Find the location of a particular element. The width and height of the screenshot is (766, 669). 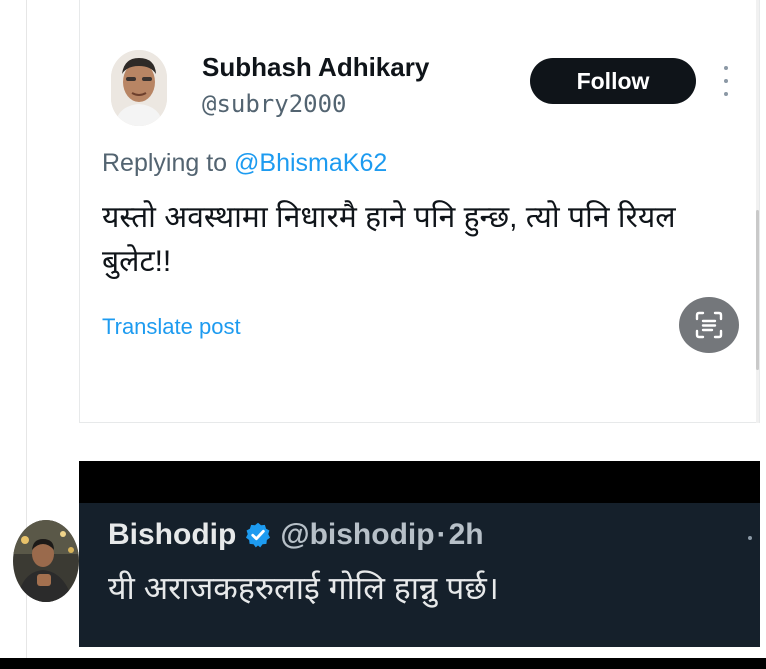

author-handle: @subry2000 is located at coordinates (274, 104).